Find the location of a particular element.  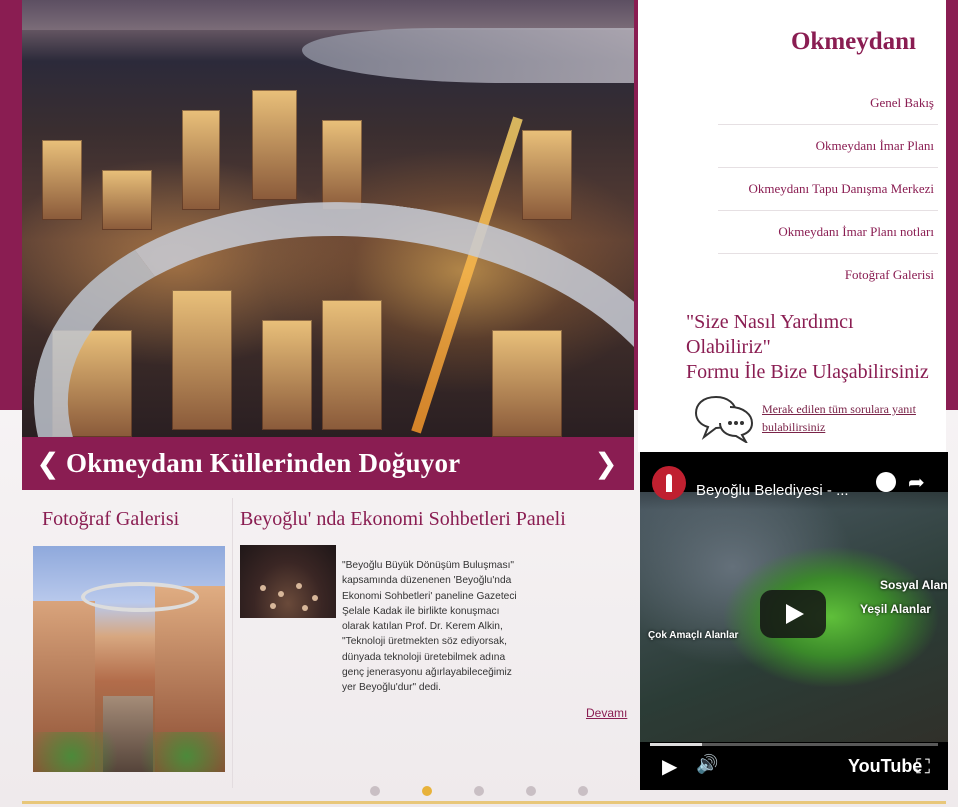

share-icon: ➦ is located at coordinates (916, 482).